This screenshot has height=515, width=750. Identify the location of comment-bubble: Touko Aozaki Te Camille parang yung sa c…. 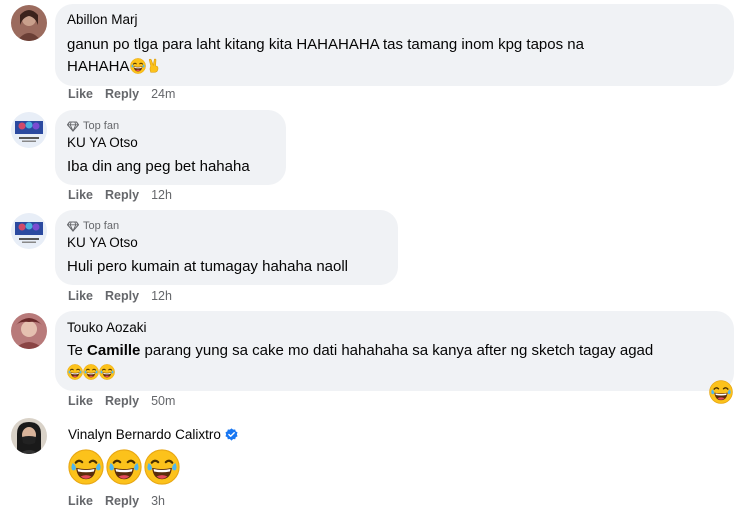
(394, 351).